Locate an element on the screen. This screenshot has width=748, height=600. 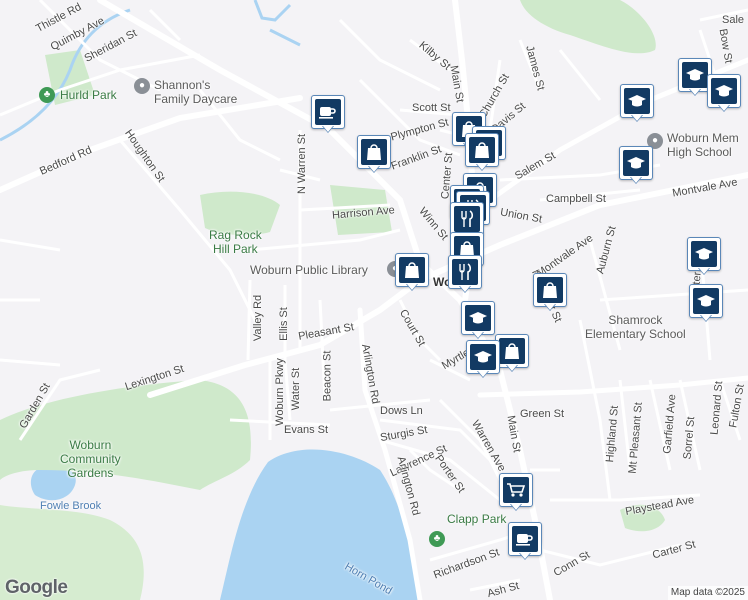
place-clapp-park: Clapp Park is located at coordinates (477, 519).